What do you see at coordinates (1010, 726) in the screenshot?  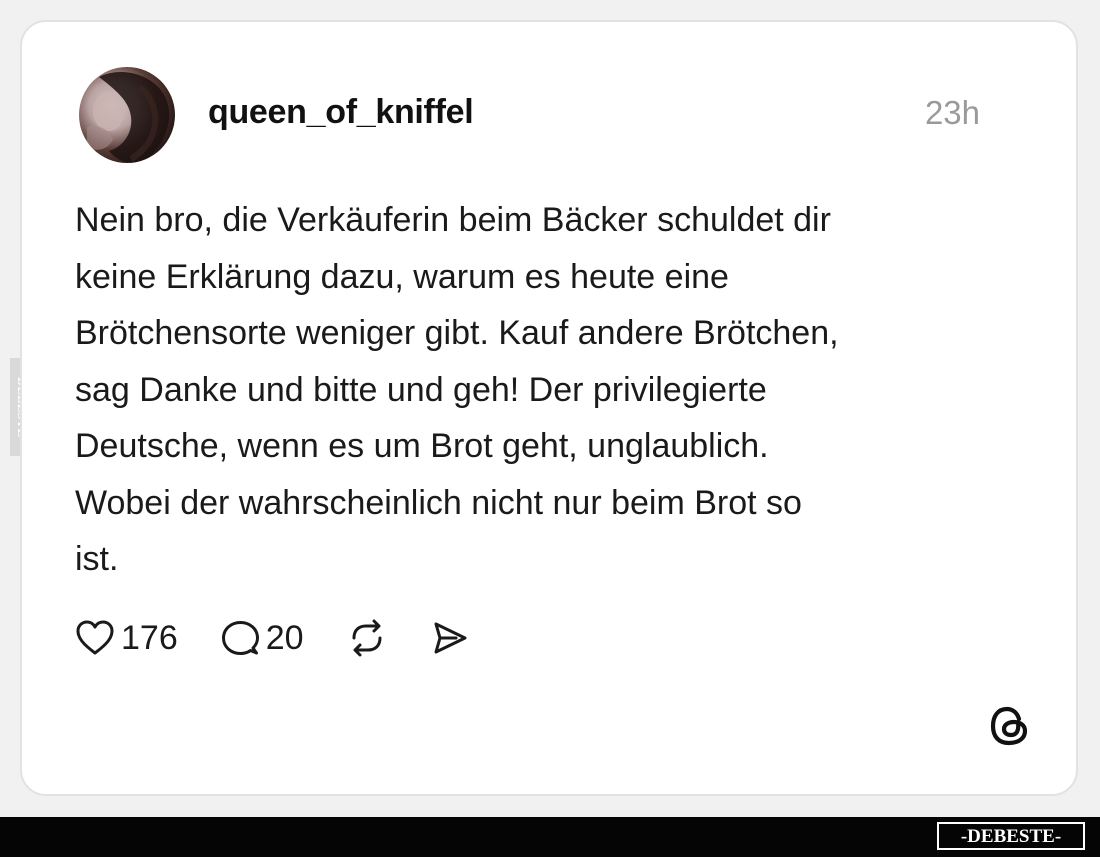 I see `threads-logo-icon` at bounding box center [1010, 726].